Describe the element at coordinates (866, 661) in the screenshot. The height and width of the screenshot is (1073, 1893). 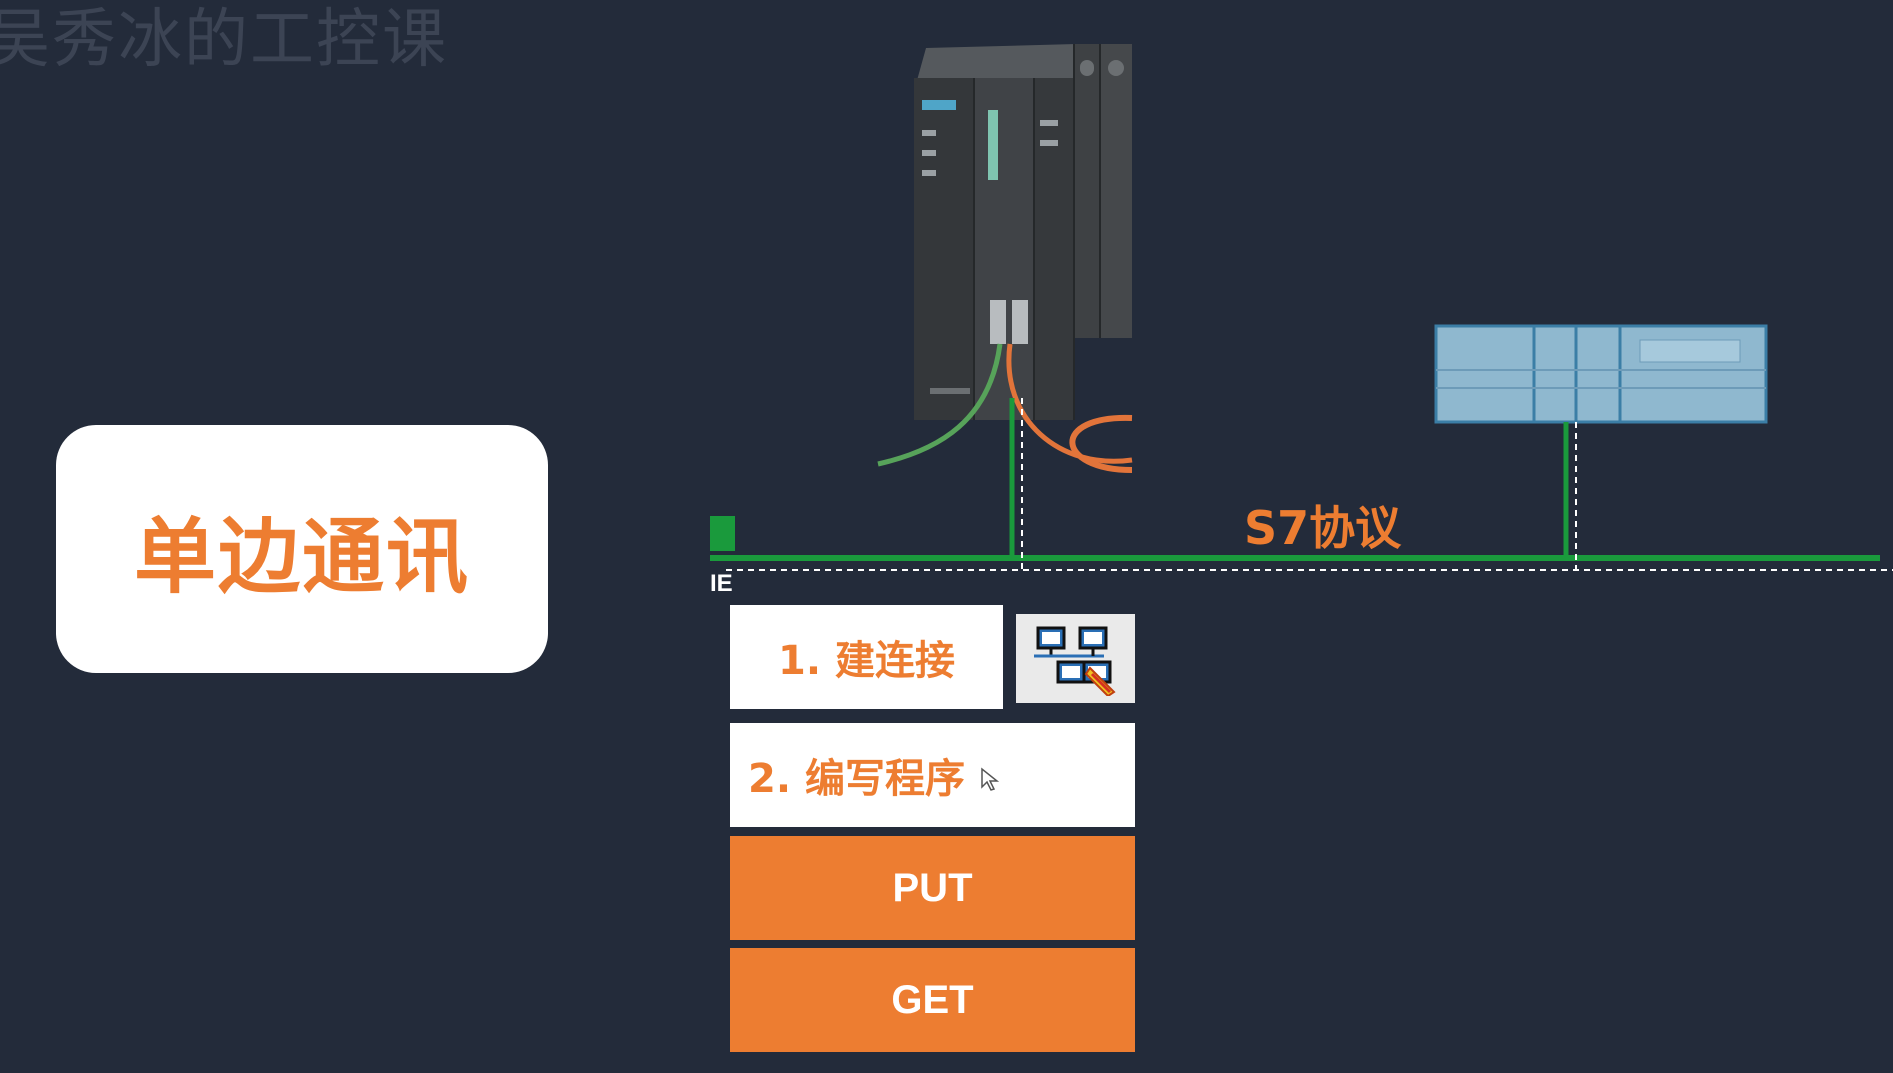
I see `step-1-label: 1. 建连接` at that location.